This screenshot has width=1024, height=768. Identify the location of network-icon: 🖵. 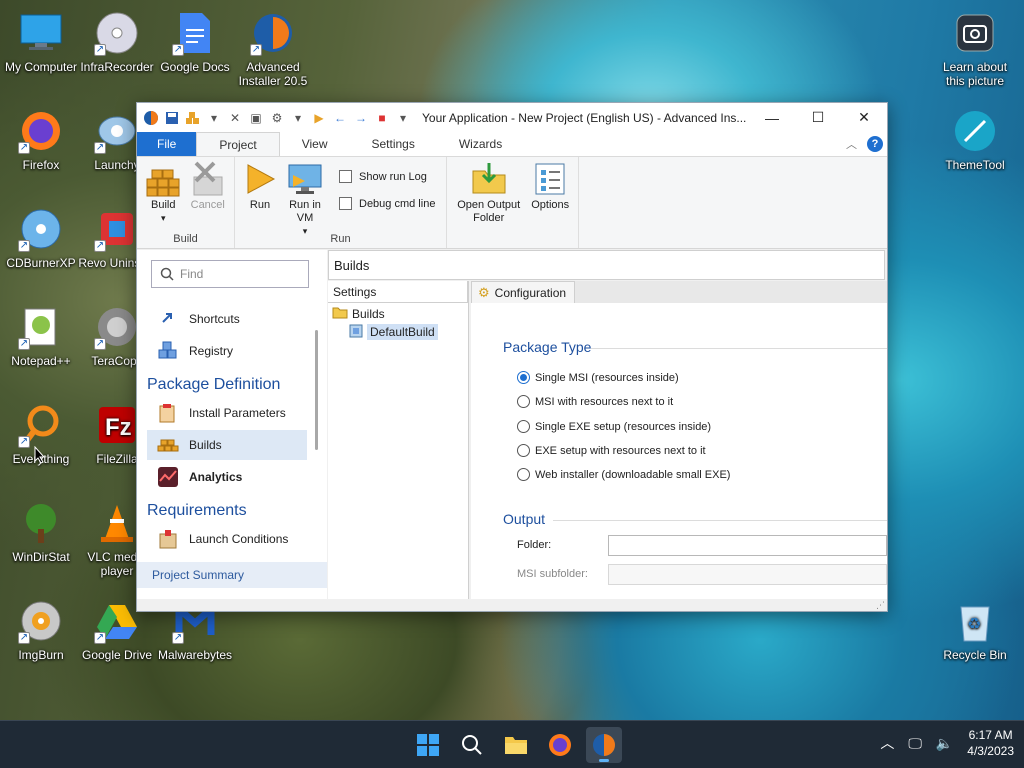
(915, 743).